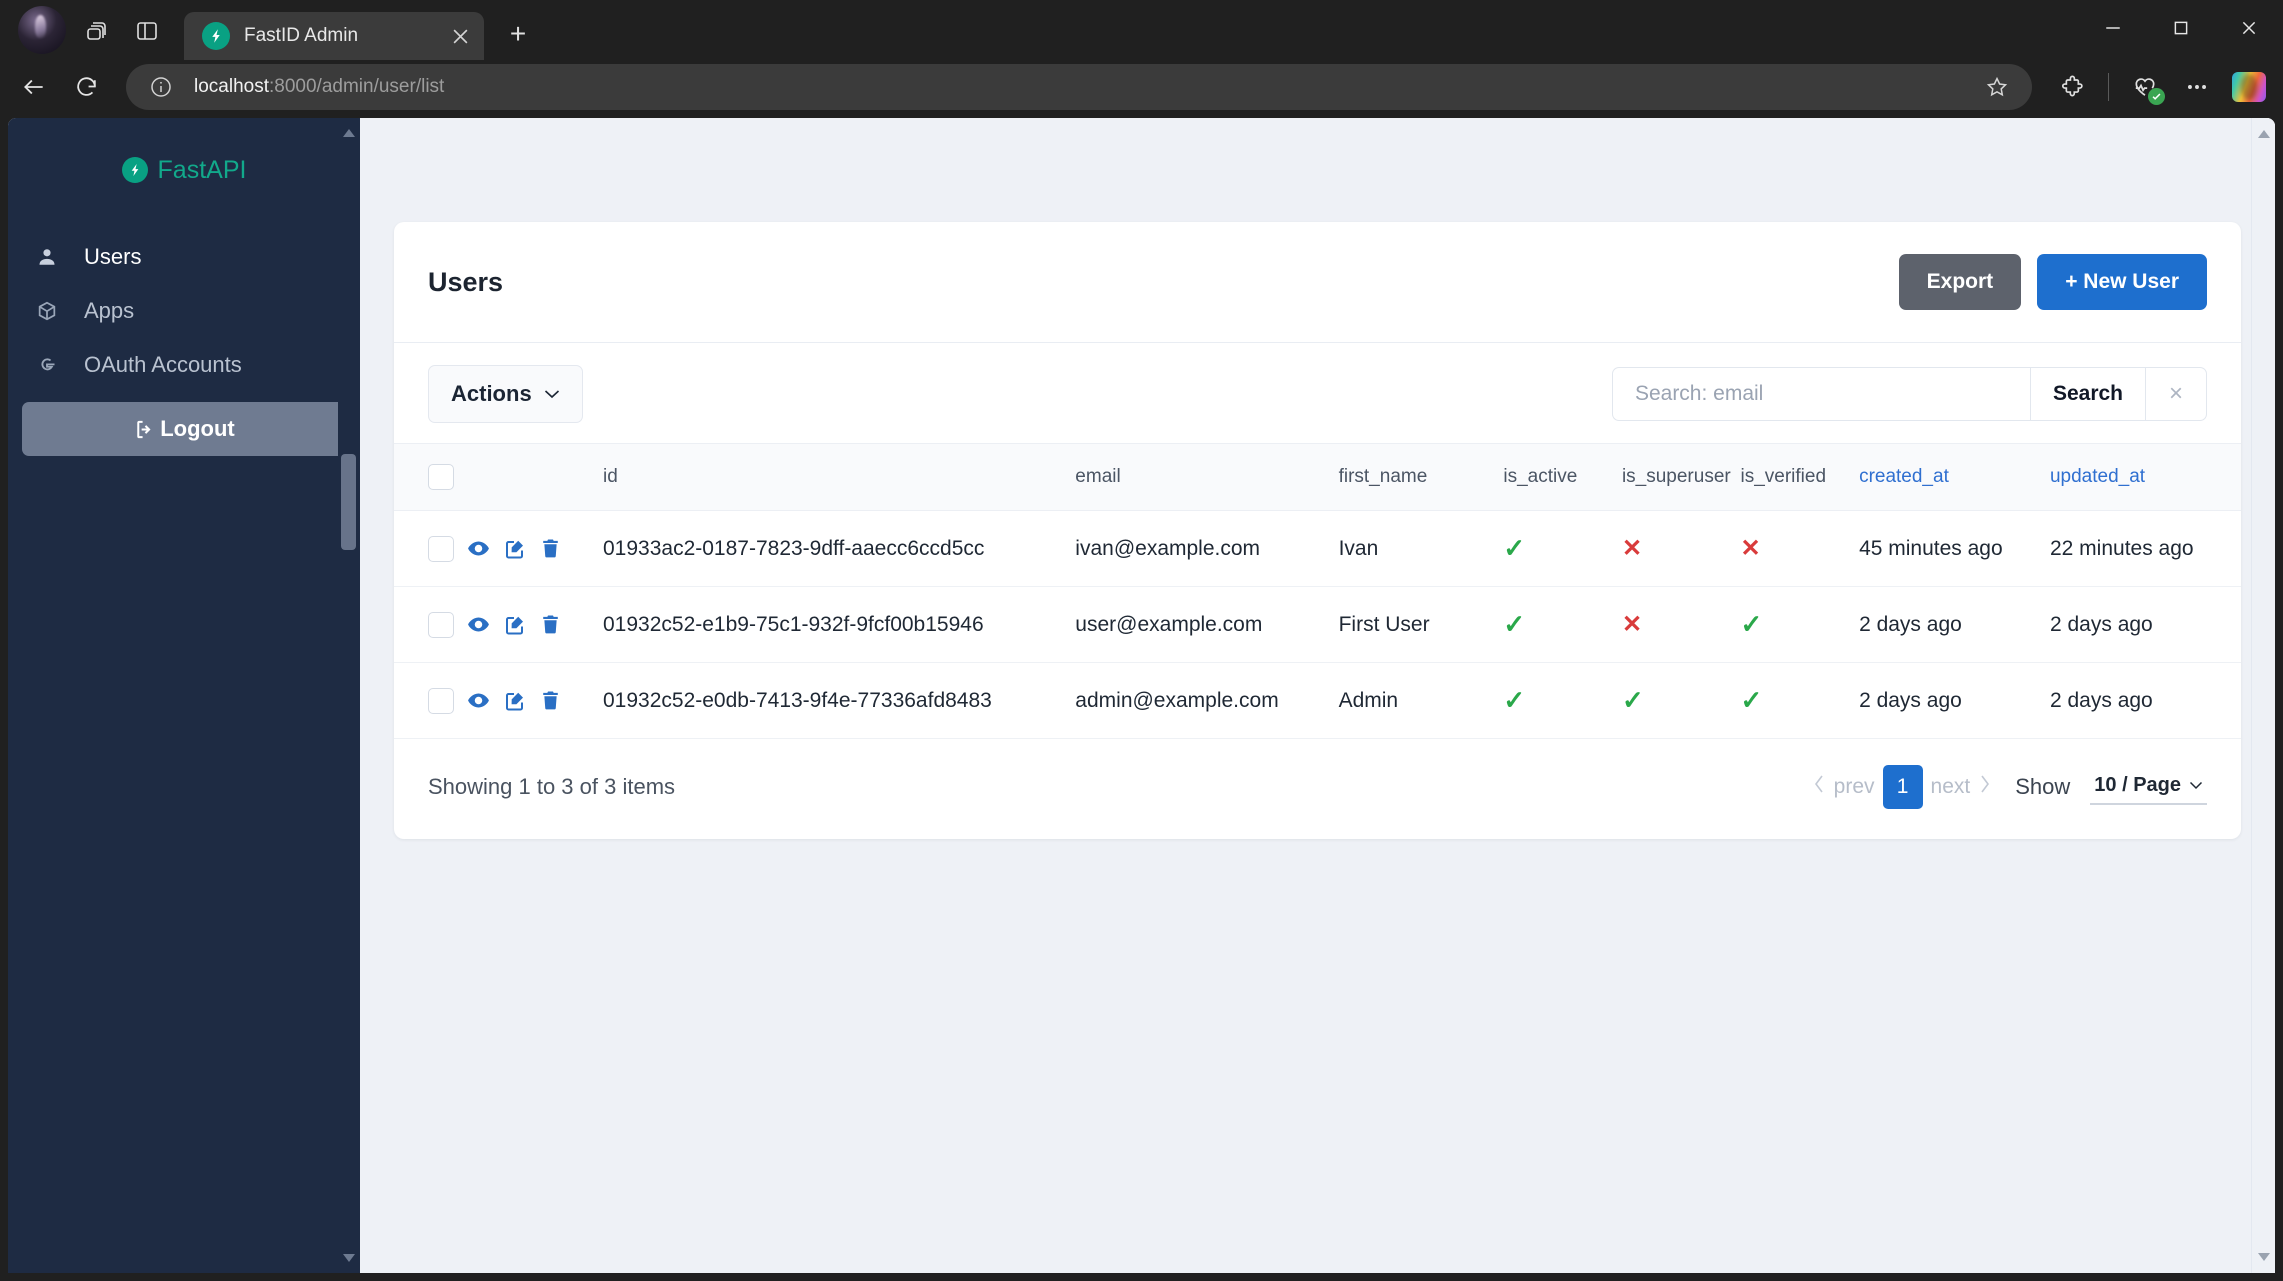  What do you see at coordinates (301, 35) in the screenshot?
I see `tab-title: FastID Admin` at bounding box center [301, 35].